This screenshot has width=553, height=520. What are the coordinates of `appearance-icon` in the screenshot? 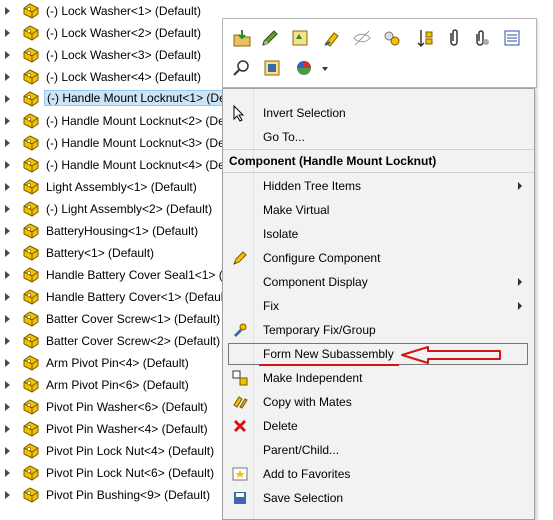 It's located at (304, 68).